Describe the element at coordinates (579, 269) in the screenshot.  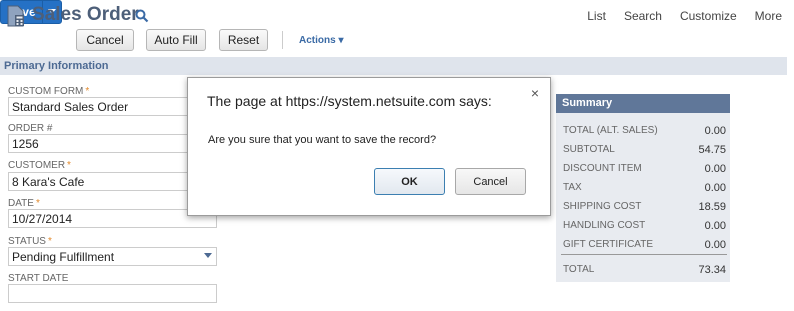
I see `summary-total-label: TOTAL` at that location.